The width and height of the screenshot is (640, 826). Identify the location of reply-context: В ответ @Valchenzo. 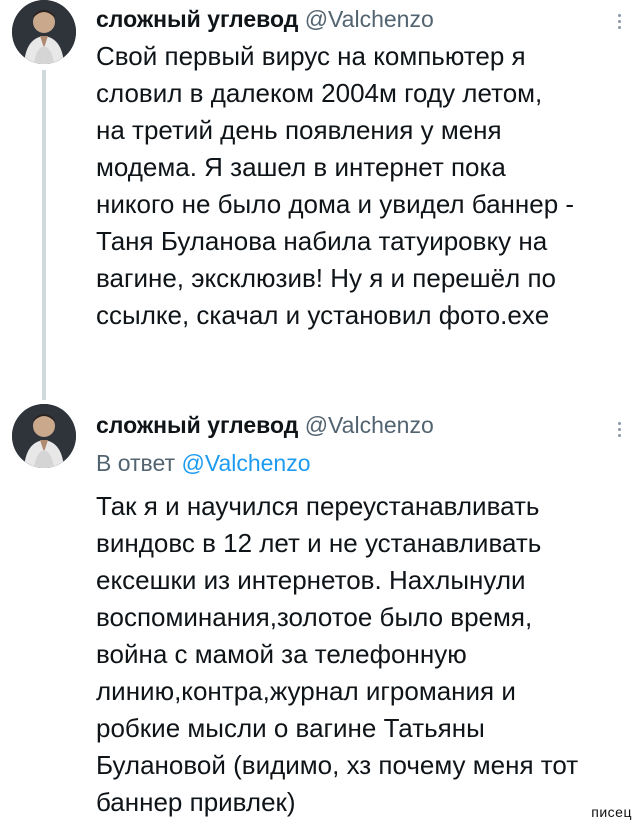
(203, 463).